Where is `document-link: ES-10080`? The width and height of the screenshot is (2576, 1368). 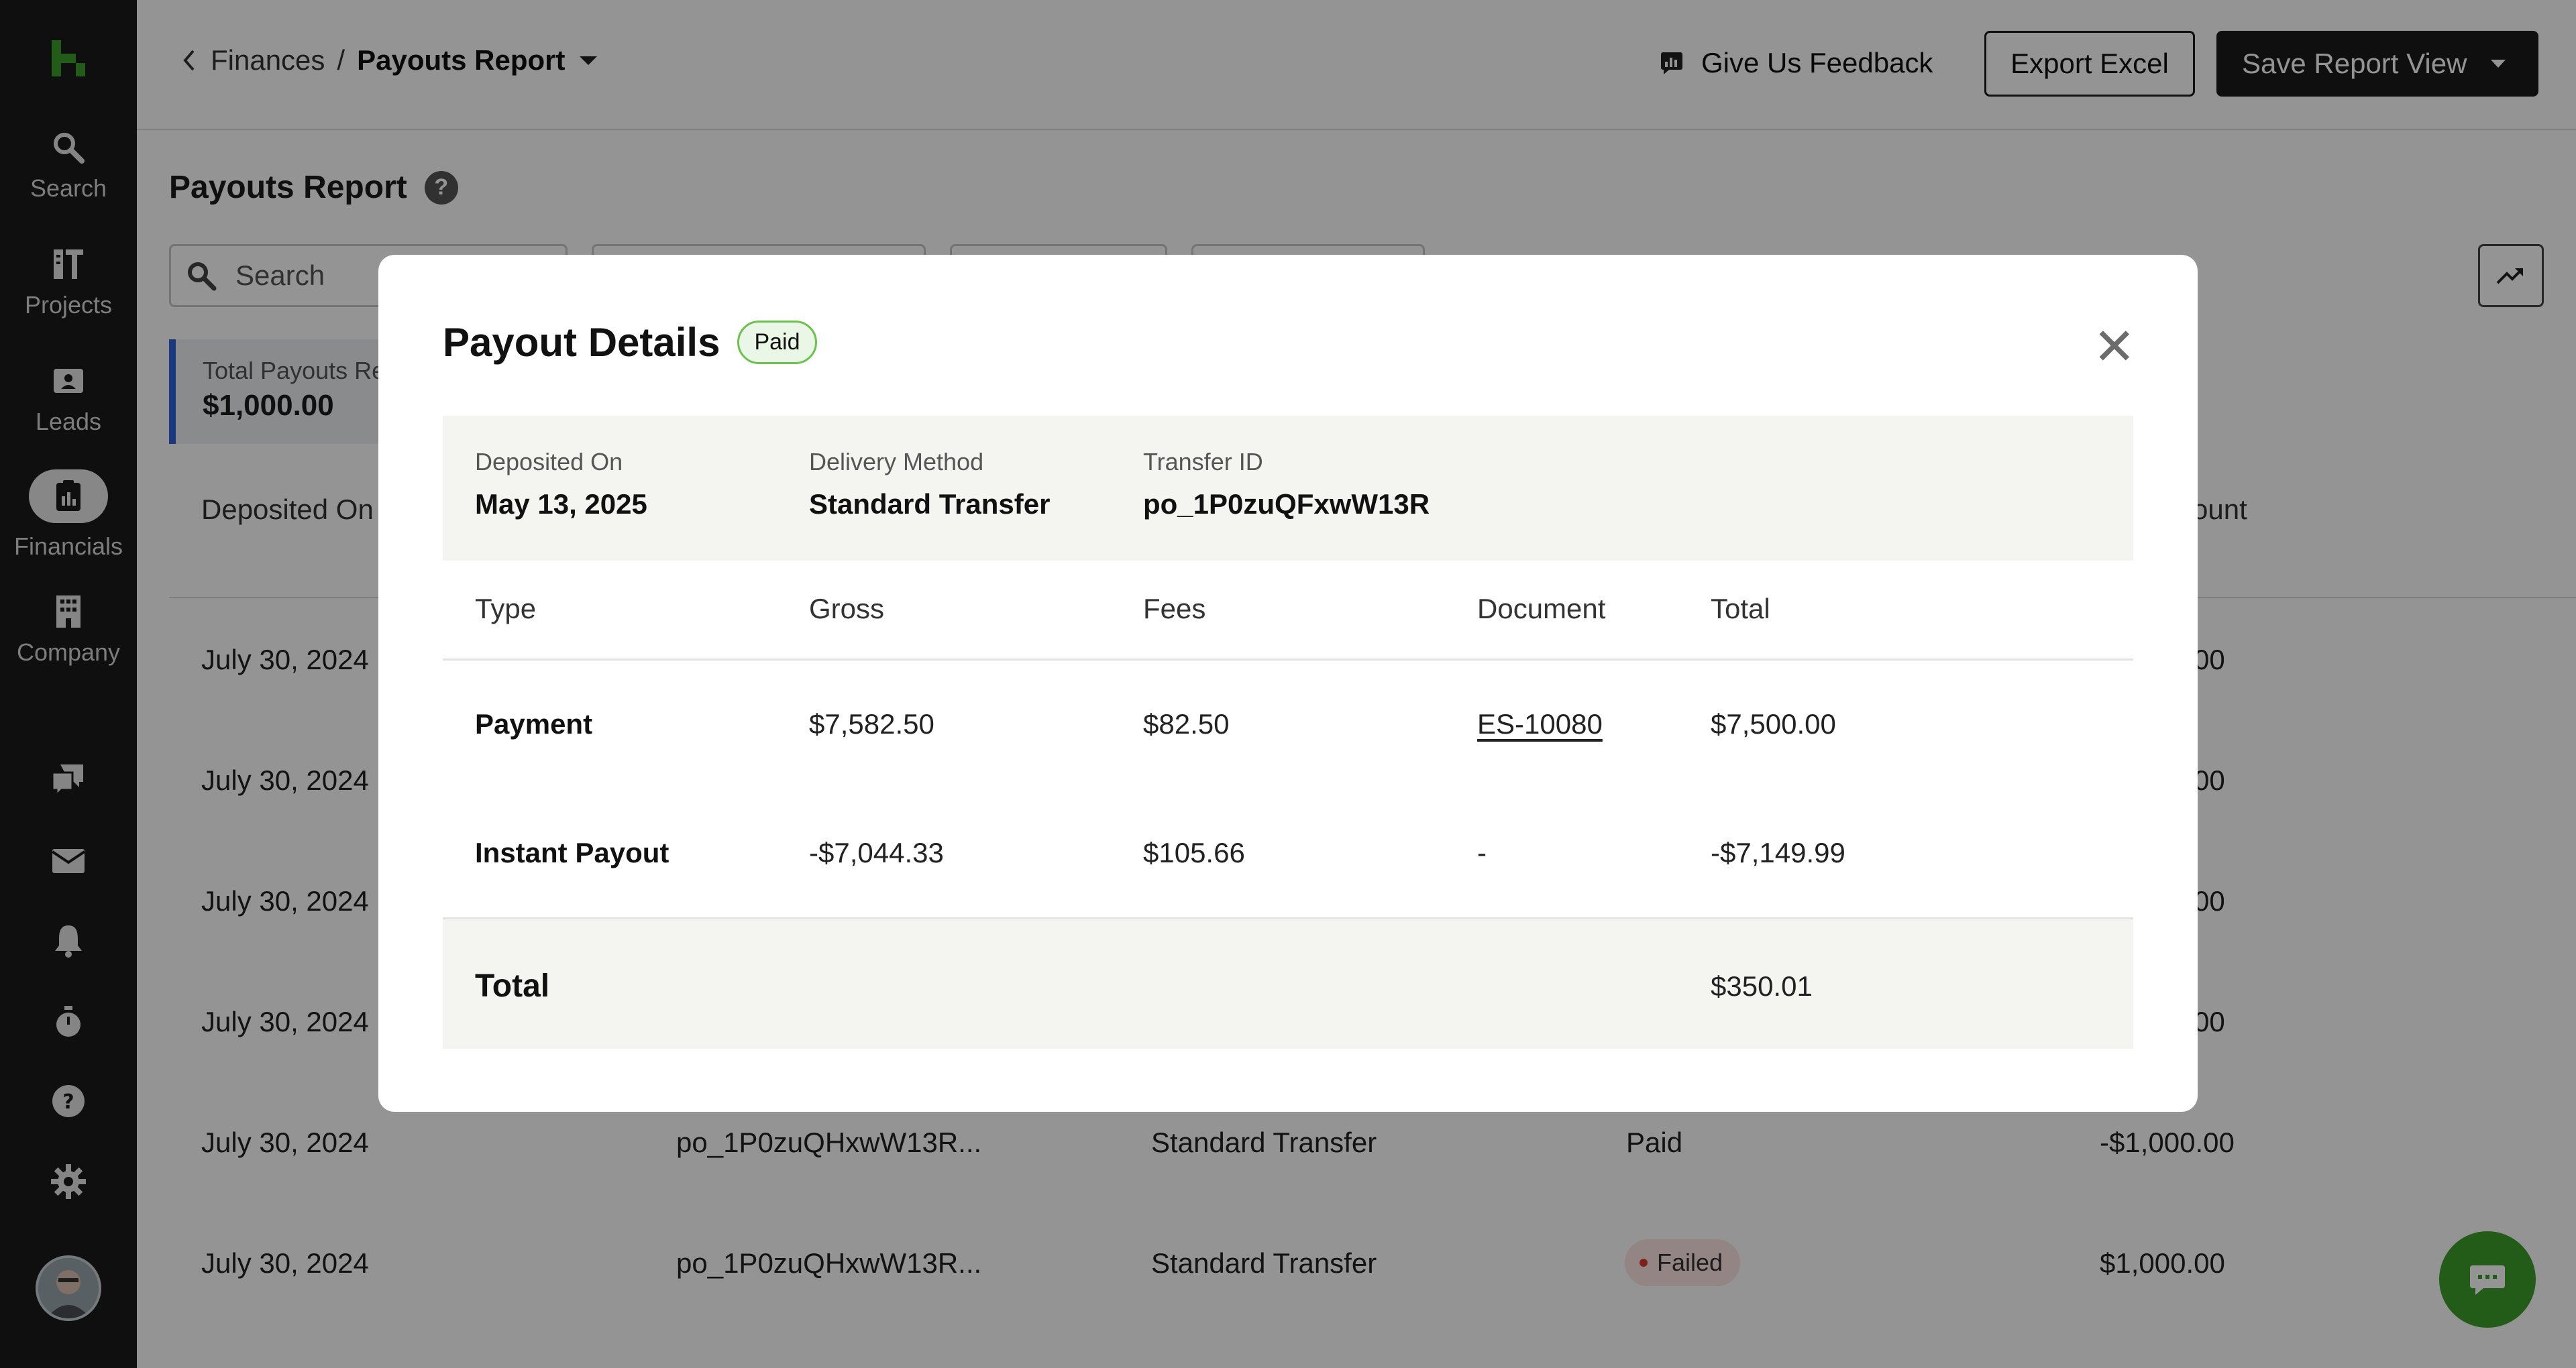
document-link: ES-10080 is located at coordinates (1540, 724).